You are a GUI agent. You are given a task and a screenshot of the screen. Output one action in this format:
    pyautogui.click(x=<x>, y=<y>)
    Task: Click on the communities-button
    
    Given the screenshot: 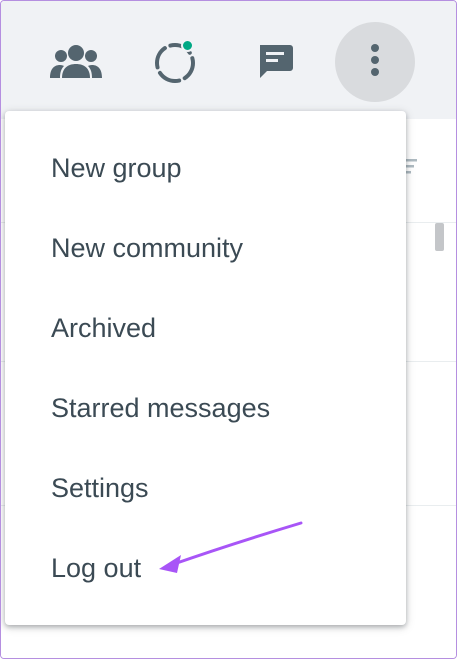 What is the action you would take?
    pyautogui.click(x=76, y=64)
    